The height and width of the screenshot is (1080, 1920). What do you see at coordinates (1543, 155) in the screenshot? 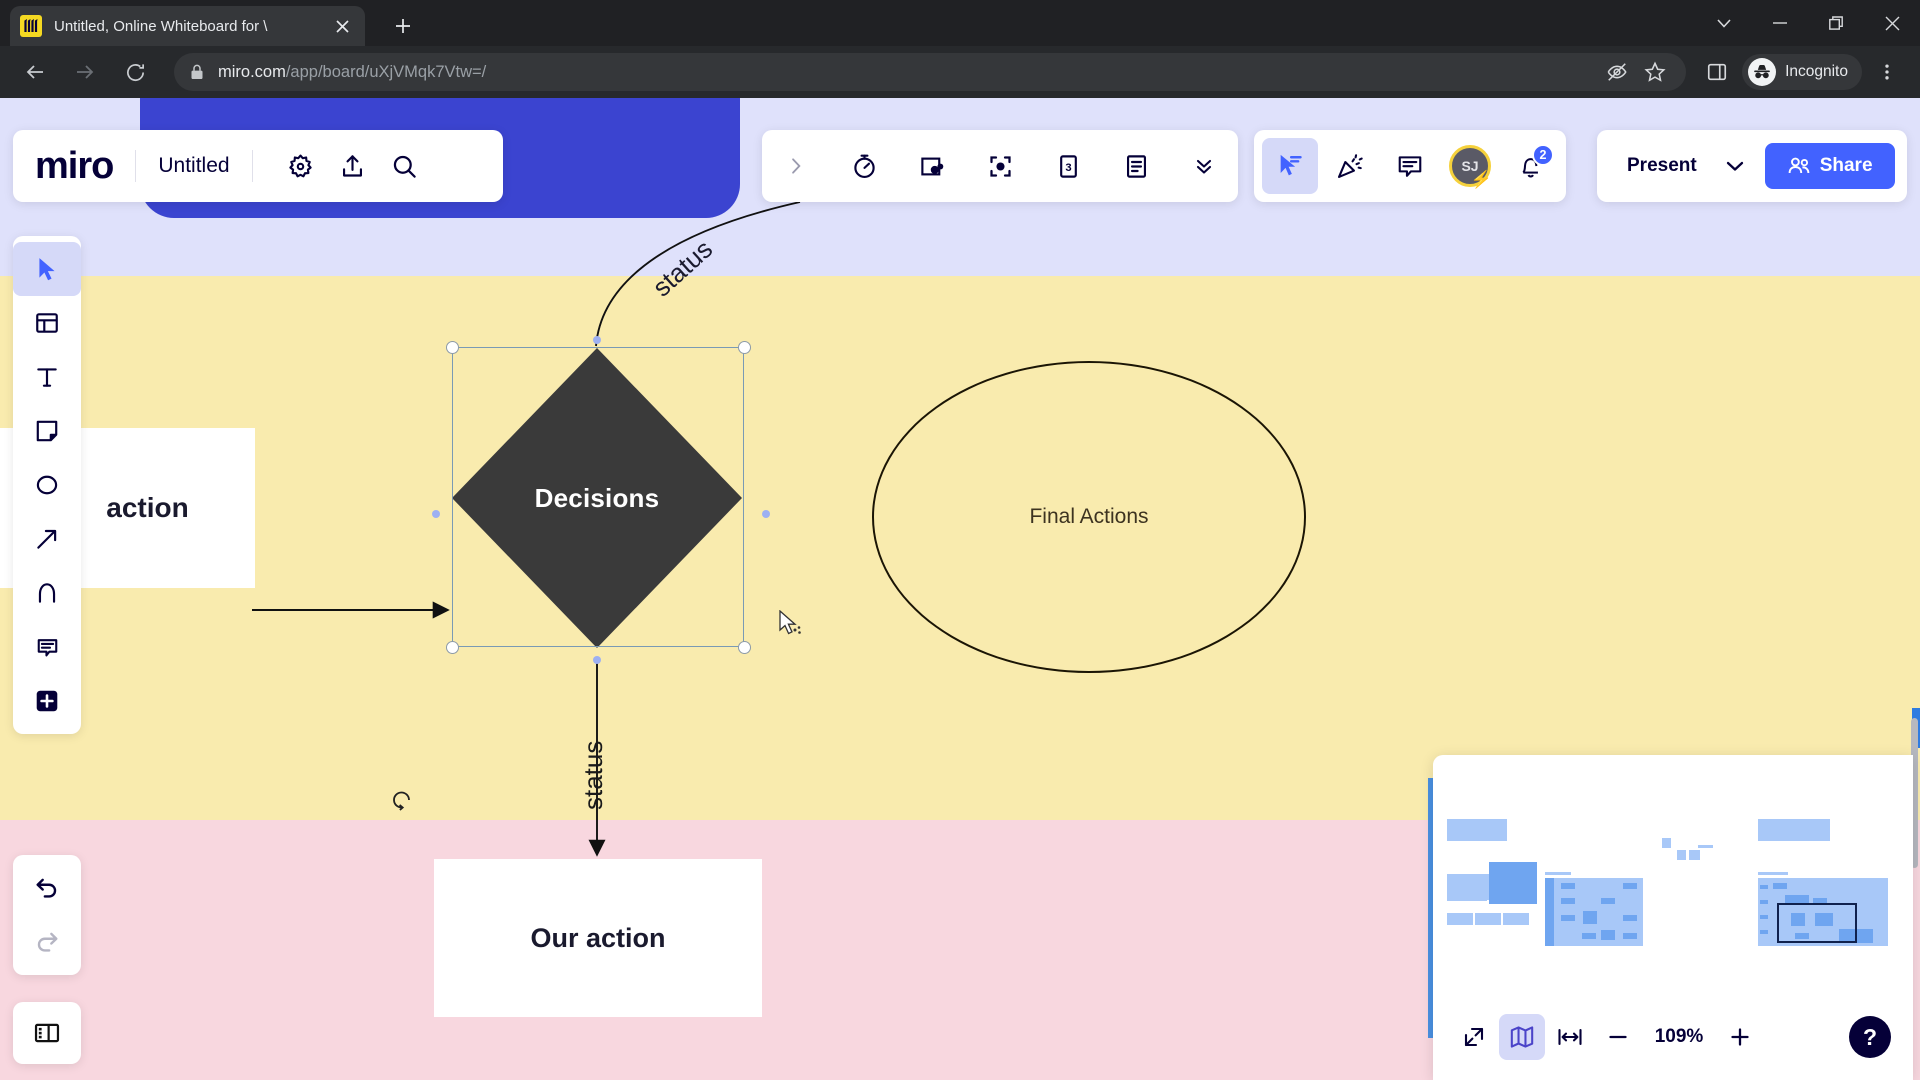
I see `notifications-badge: 2` at bounding box center [1543, 155].